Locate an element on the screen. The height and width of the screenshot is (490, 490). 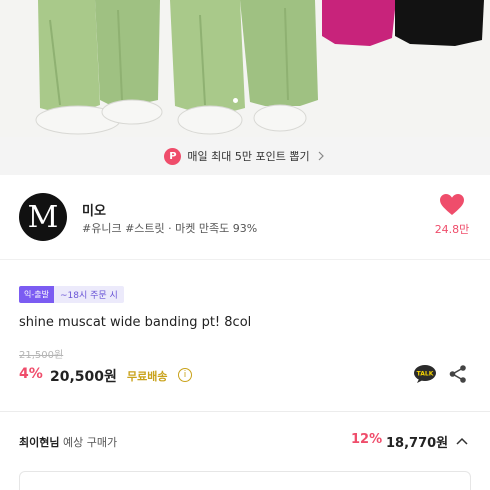
product-title: shine muscat wide banding pt! 8col is located at coordinates (135, 322).